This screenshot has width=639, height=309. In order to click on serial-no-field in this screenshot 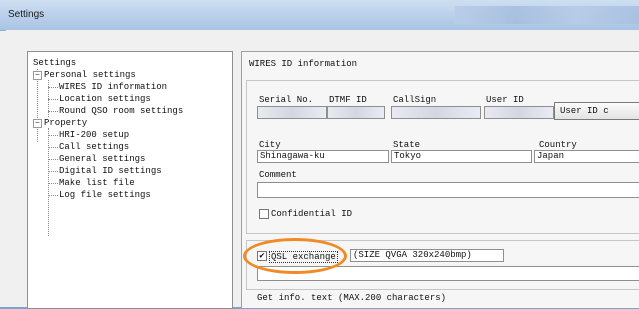, I will do `click(292, 112)`.